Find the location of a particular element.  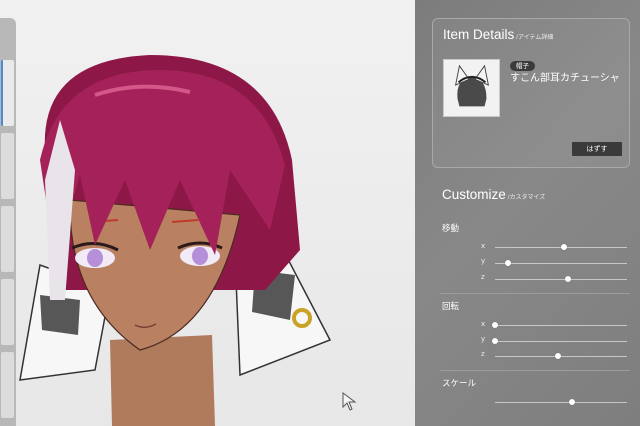

rotate-z-slider is located at coordinates (561, 356).